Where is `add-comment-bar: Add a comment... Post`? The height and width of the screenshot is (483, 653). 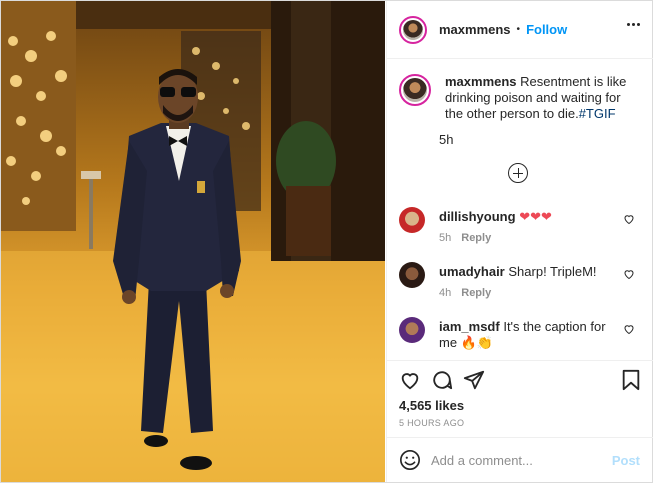 add-comment-bar: Add a comment... Post is located at coordinates (520, 459).